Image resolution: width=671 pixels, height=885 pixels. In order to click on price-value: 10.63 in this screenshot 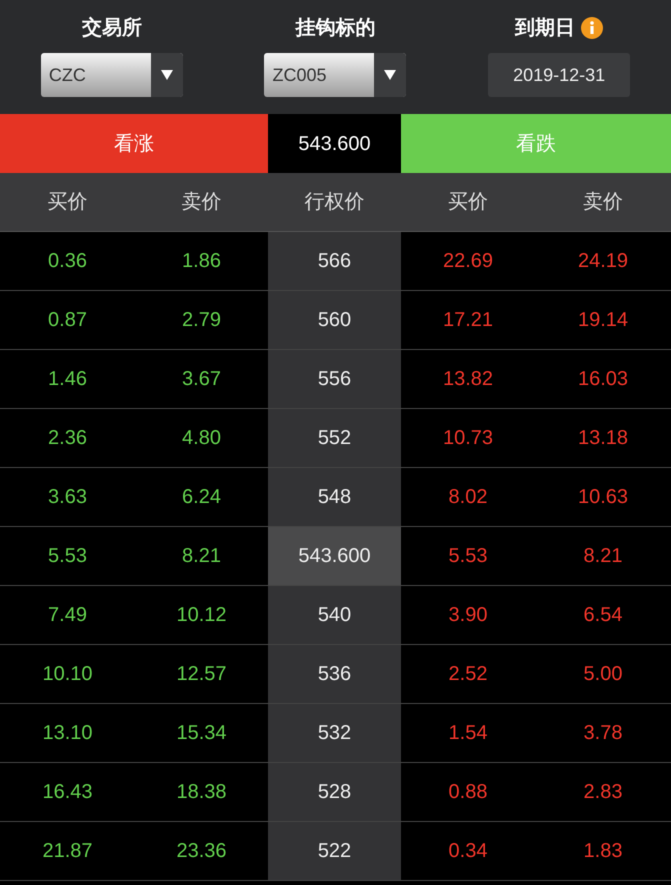, I will do `click(603, 497)`.